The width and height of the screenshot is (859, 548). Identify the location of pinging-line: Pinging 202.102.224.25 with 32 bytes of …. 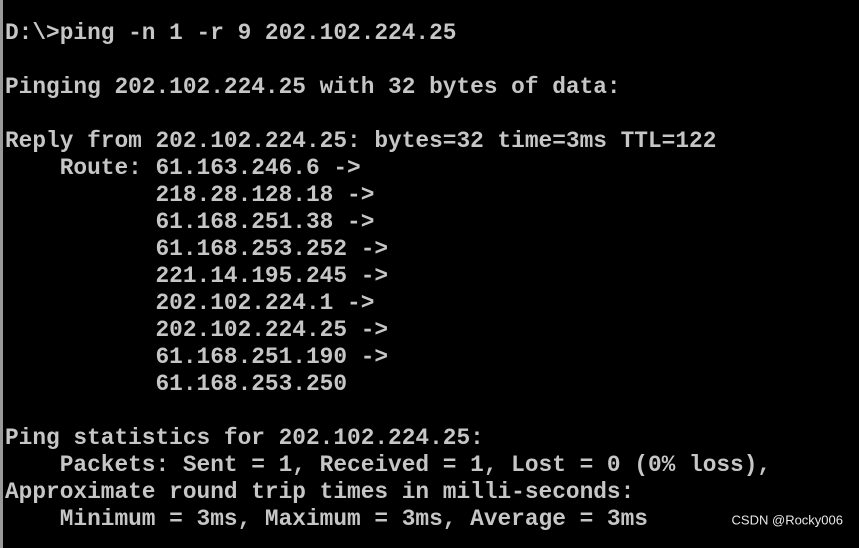
(313, 87).